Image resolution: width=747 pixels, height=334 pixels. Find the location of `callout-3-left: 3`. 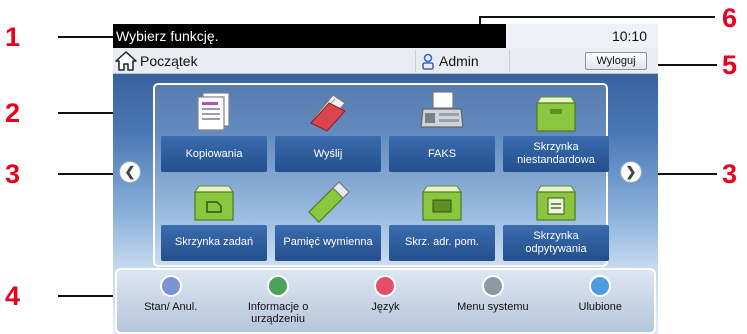

callout-3-left: 3 is located at coordinates (13, 174).